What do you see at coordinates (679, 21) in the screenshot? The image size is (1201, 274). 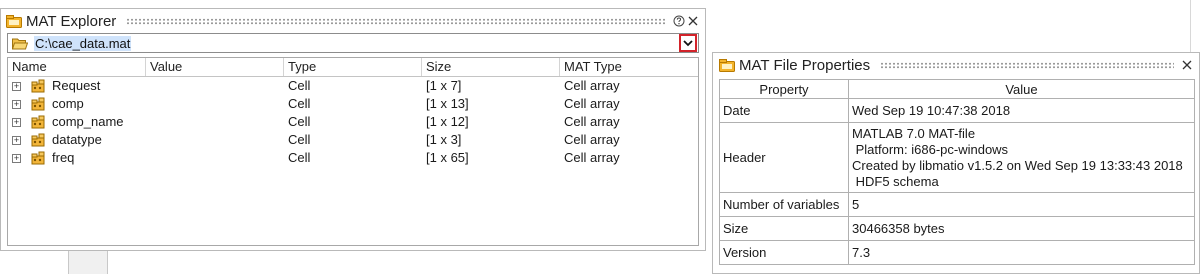 I see `help-icon` at bounding box center [679, 21].